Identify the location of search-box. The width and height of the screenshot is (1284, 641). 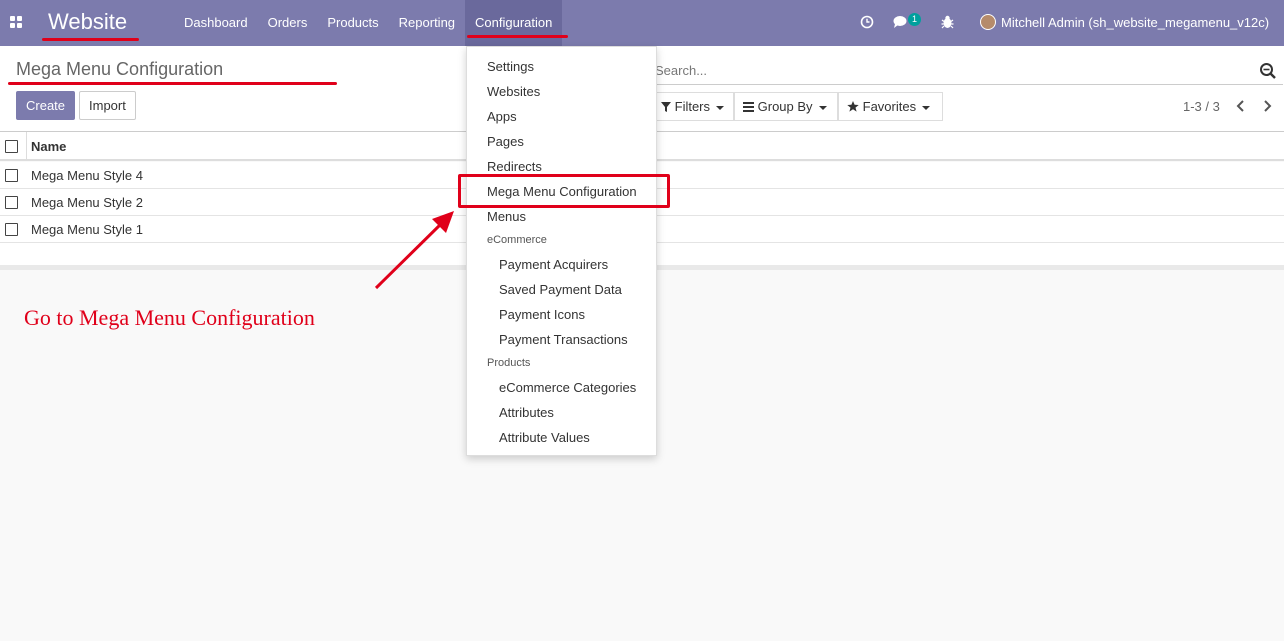
(965, 71).